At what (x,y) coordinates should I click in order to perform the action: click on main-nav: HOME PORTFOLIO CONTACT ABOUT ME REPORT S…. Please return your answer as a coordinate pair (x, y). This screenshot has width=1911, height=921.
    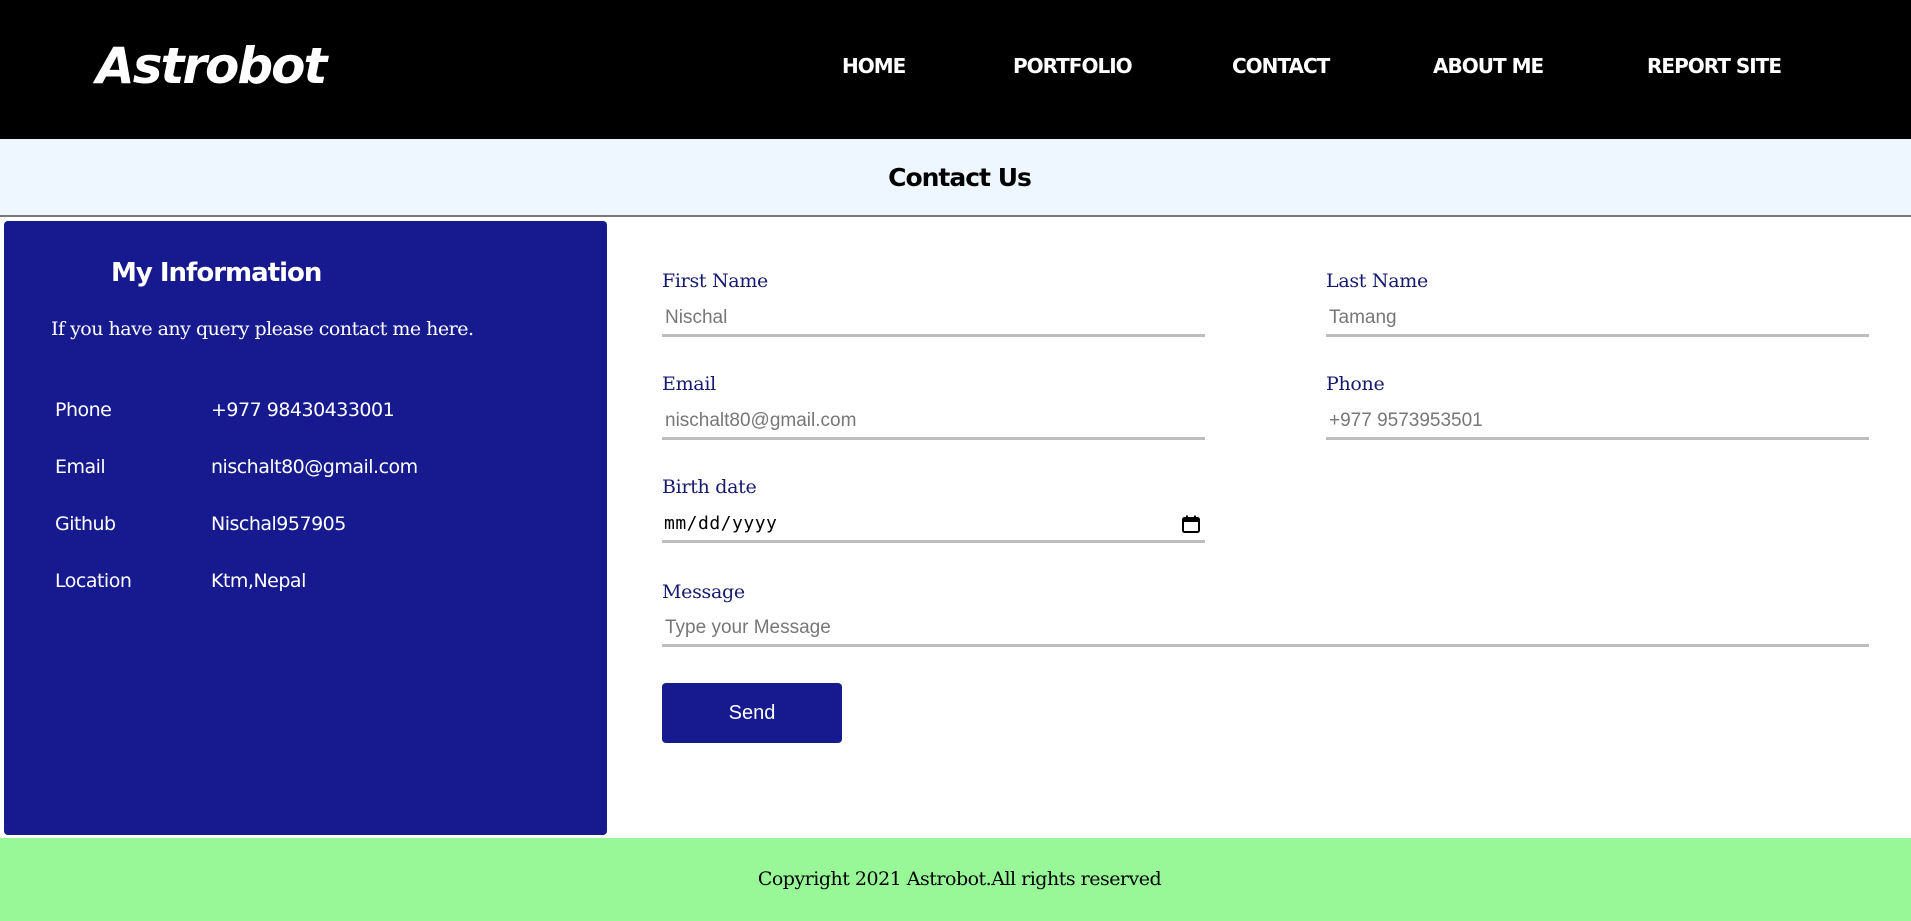
    Looking at the image, I should click on (955, 66).